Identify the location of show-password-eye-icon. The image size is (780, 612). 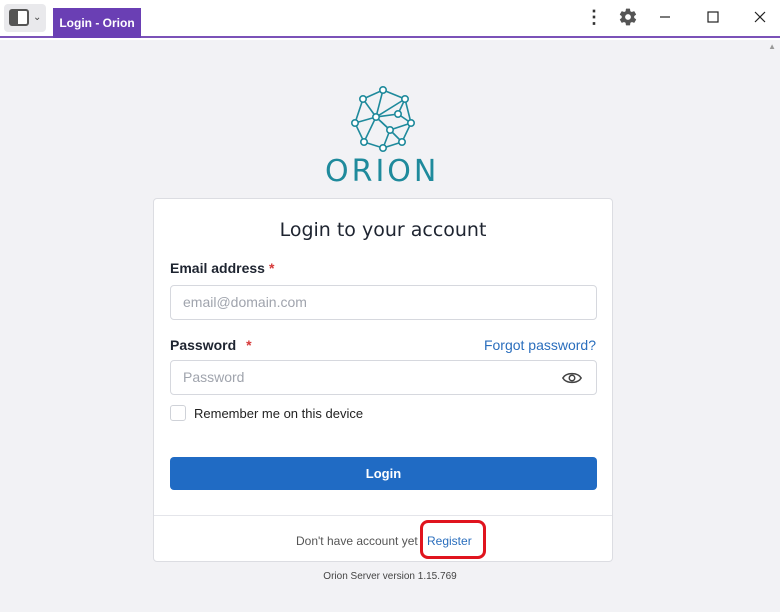
(572, 378).